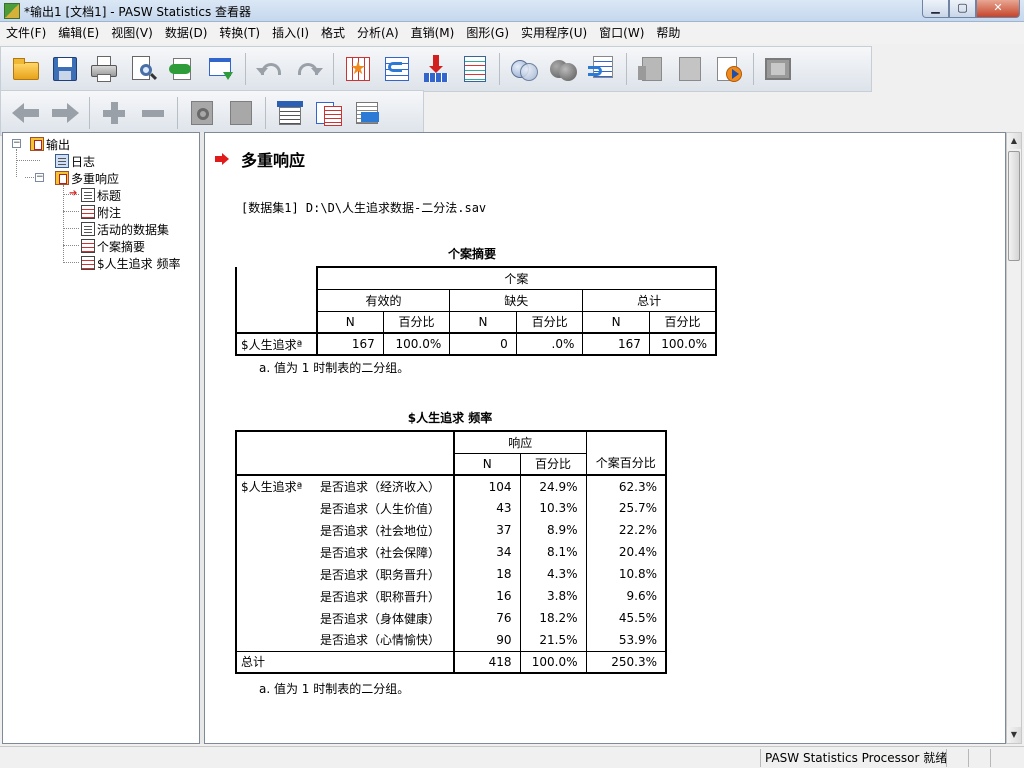 Image resolution: width=1024 pixels, height=768 pixels. Describe the element at coordinates (621, 33) in the screenshot. I see `menu-window: 窗口(W)` at that location.